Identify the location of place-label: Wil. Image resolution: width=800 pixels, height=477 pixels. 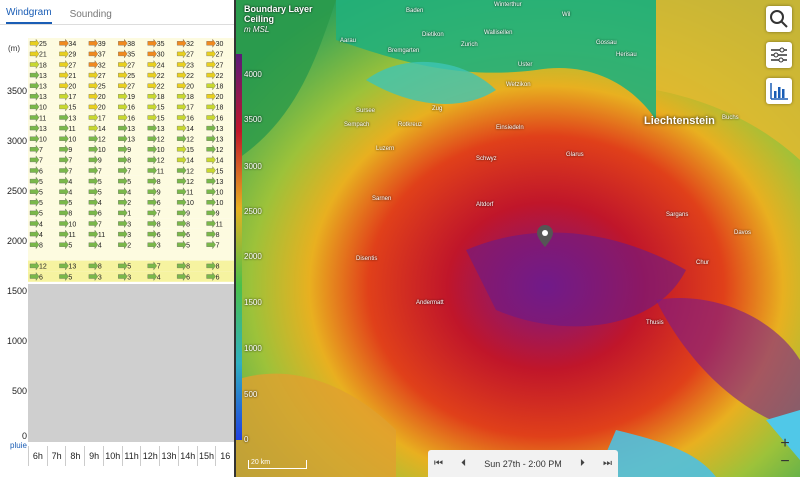
(566, 15).